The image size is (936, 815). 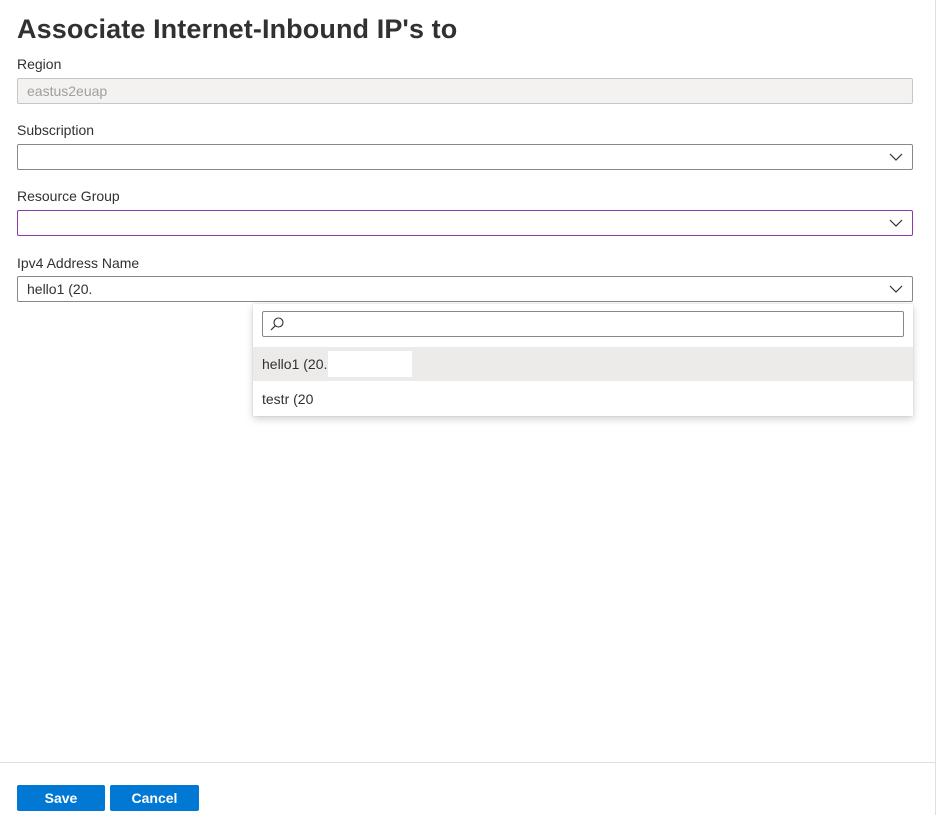 What do you see at coordinates (465, 223) in the screenshot?
I see `resource-group-dropdown` at bounding box center [465, 223].